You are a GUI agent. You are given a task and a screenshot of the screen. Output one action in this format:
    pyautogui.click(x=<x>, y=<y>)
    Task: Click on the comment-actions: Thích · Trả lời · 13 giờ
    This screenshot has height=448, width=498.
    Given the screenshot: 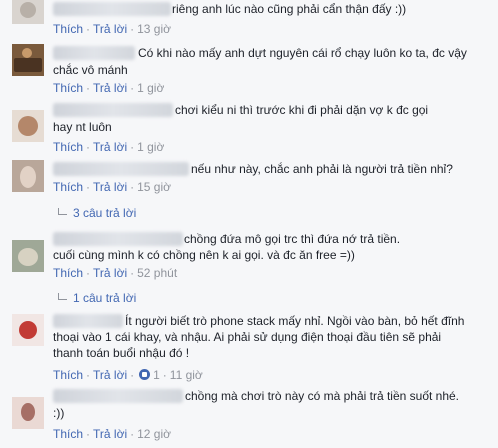 What is the action you would take?
    pyautogui.click(x=112, y=29)
    